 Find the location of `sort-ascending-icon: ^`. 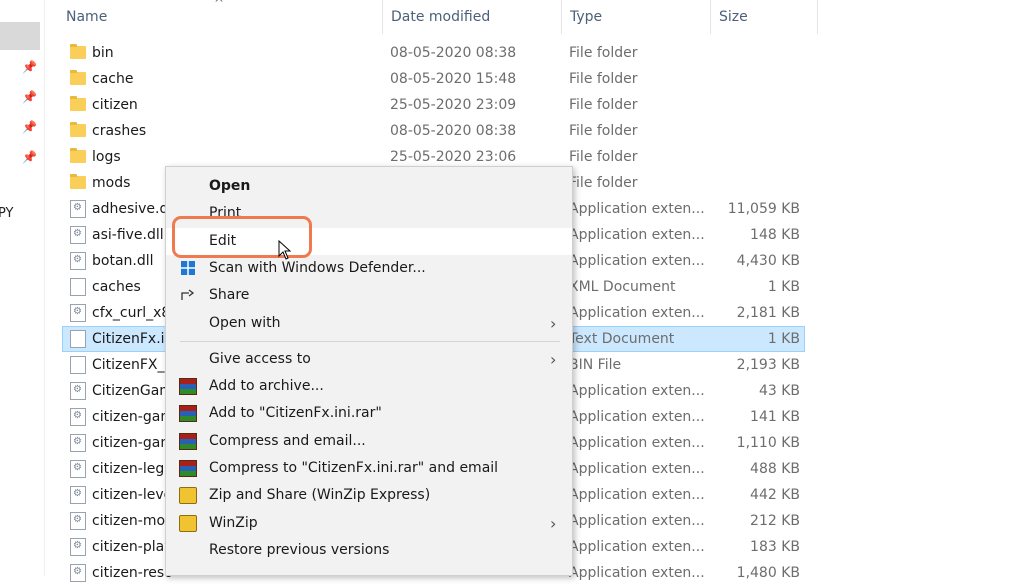

sort-ascending-icon: ^ is located at coordinates (219, 5).